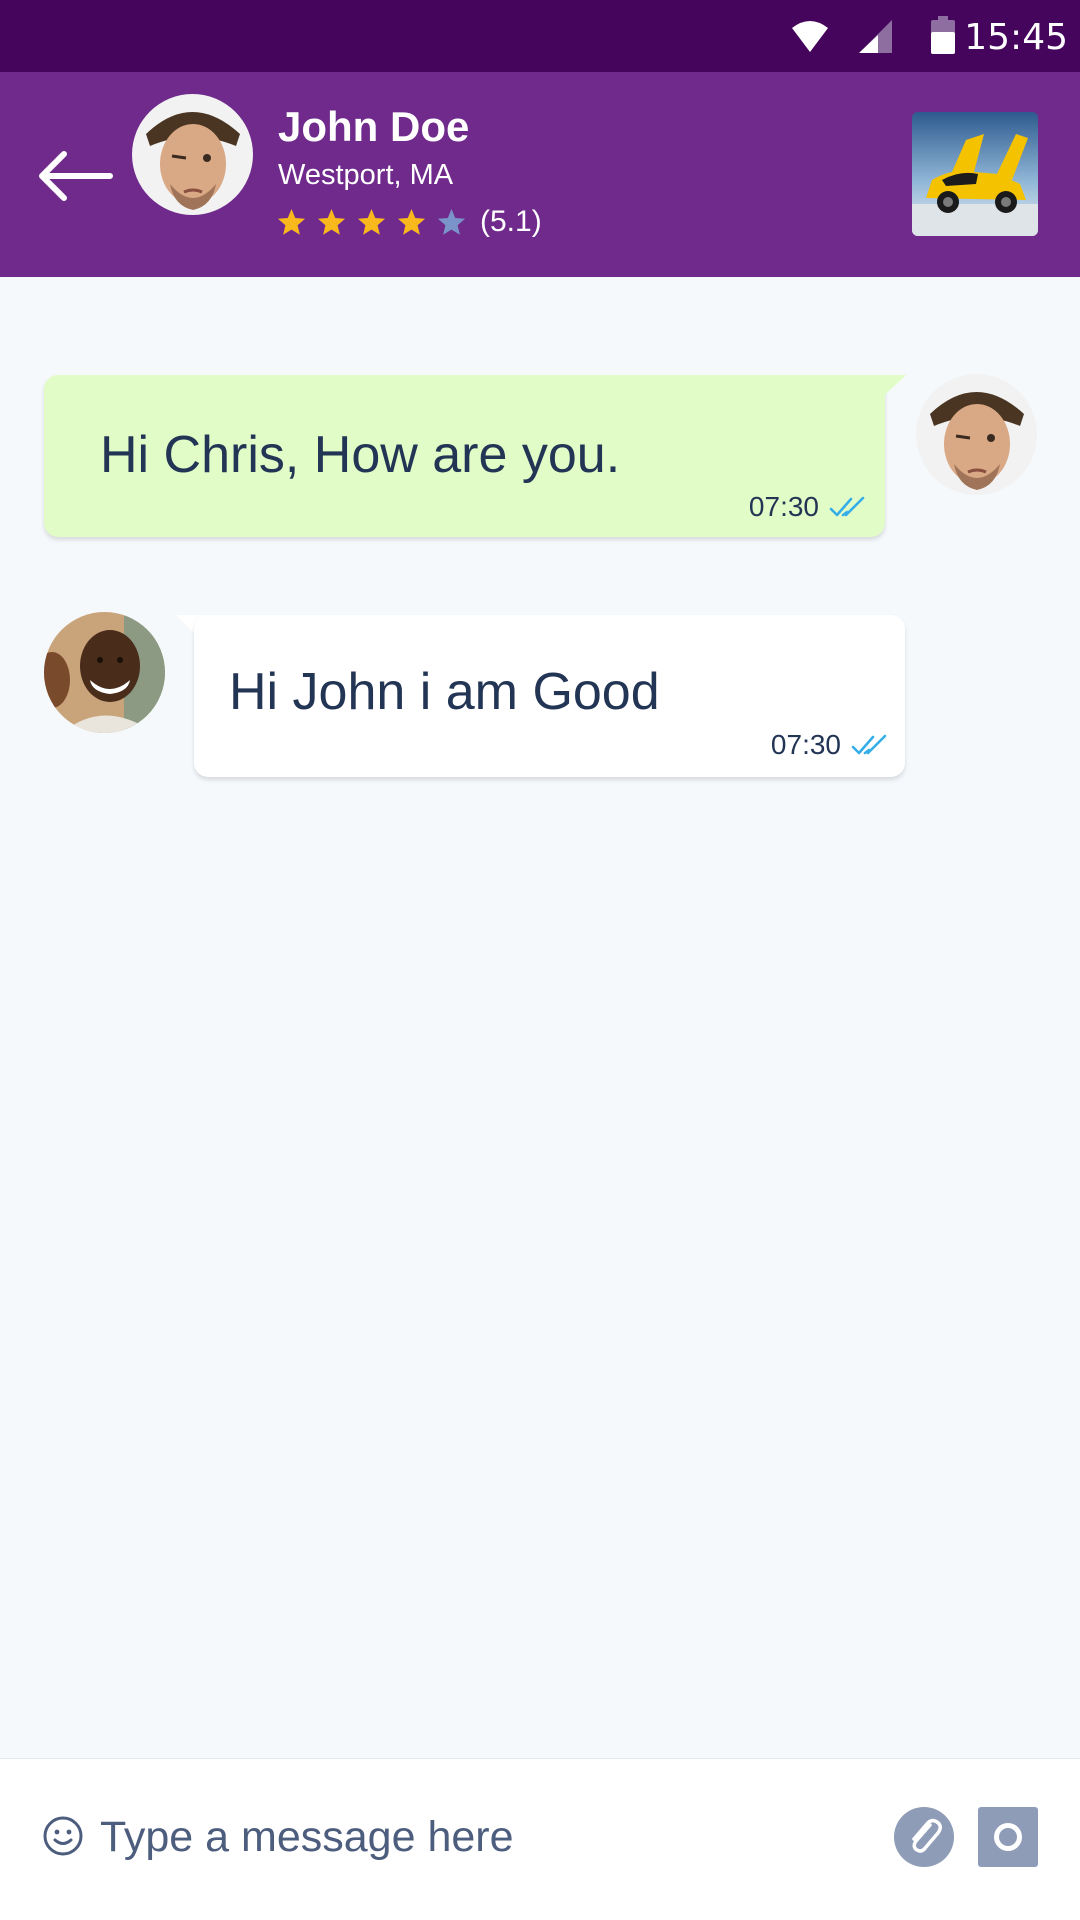 Image resolution: width=1080 pixels, height=1920 pixels. I want to click on status-time: 15:45, so click(1016, 37).